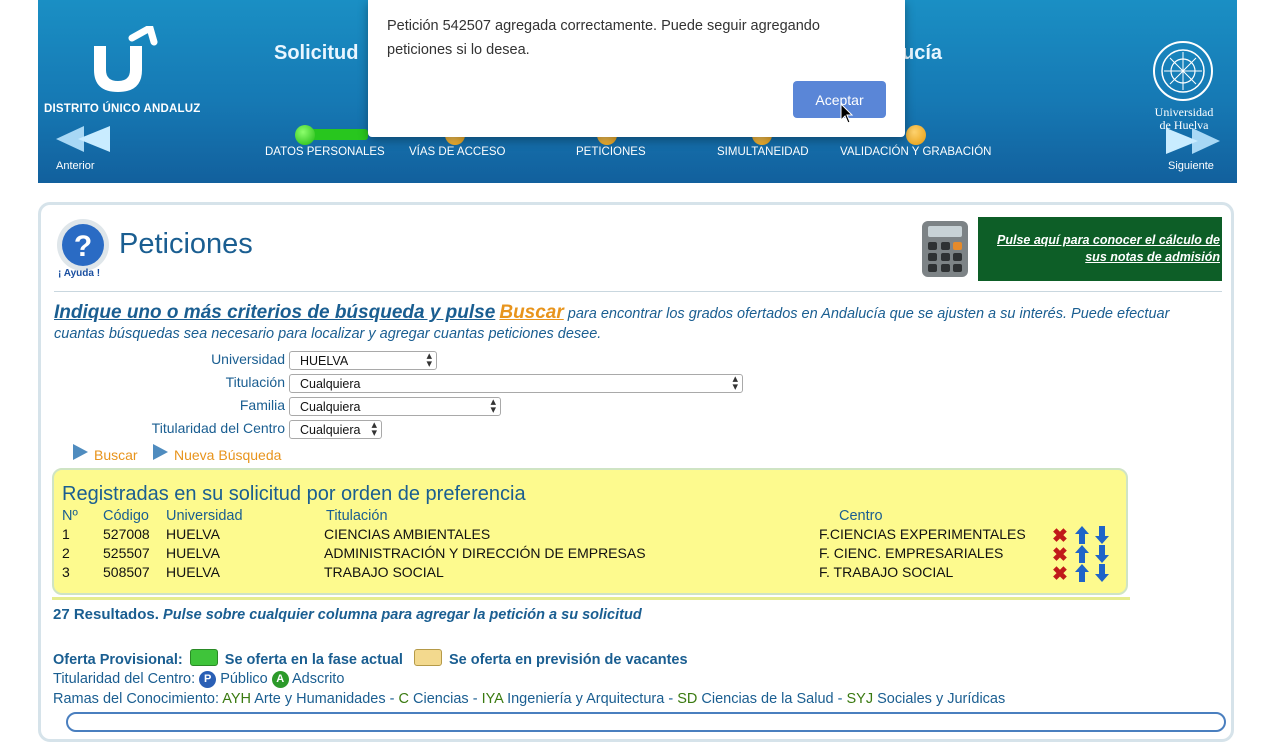 The width and height of the screenshot is (1280, 742). Describe the element at coordinates (75, 166) in the screenshot. I see `previous-label: Anterior` at that location.